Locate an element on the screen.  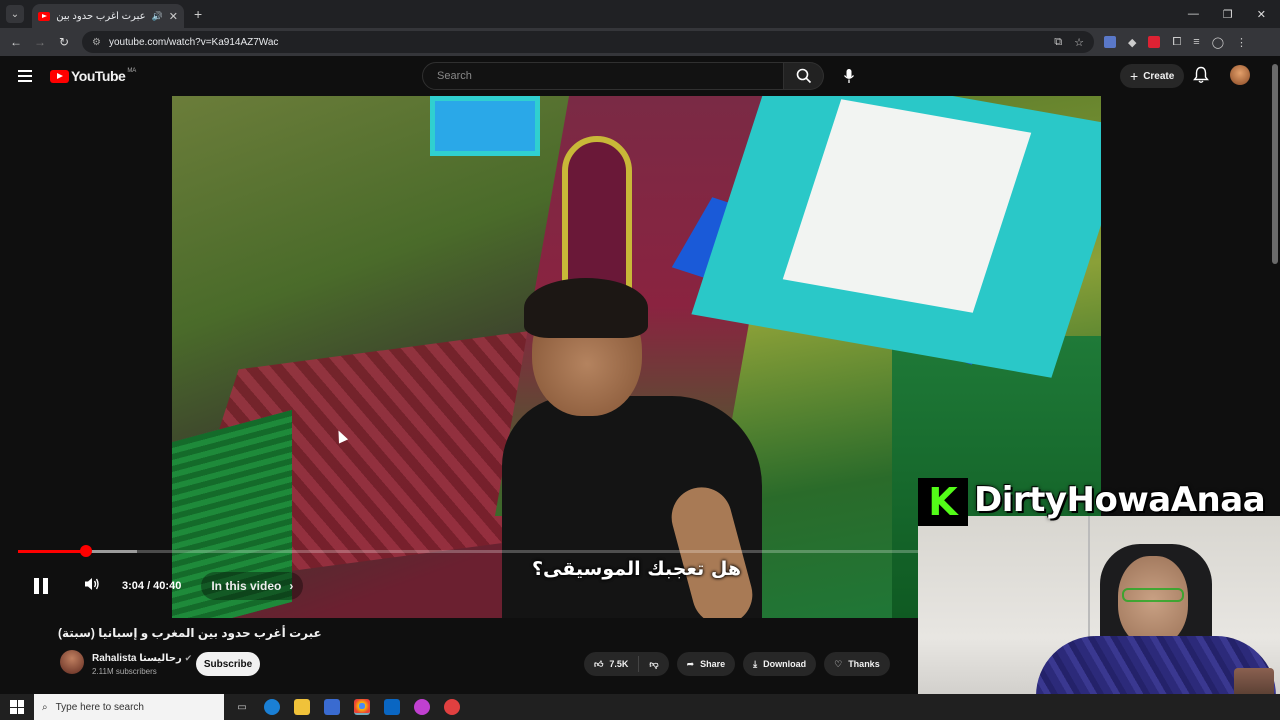
thanks-label: Thanks is located at coordinates (864, 664).